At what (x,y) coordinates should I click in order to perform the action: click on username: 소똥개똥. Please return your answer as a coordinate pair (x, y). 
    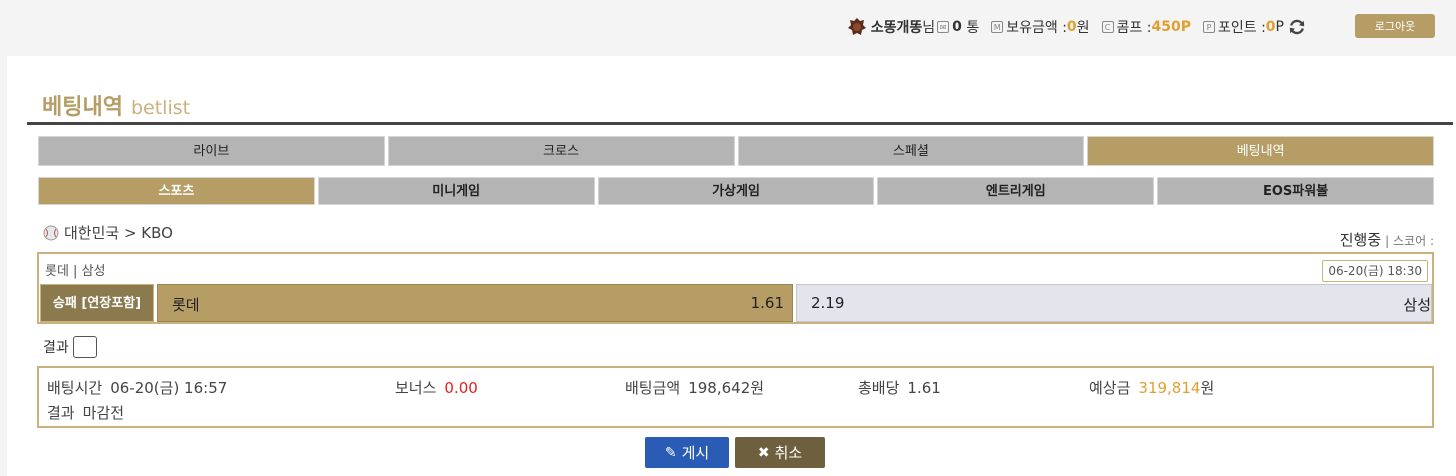
    Looking at the image, I should click on (896, 28).